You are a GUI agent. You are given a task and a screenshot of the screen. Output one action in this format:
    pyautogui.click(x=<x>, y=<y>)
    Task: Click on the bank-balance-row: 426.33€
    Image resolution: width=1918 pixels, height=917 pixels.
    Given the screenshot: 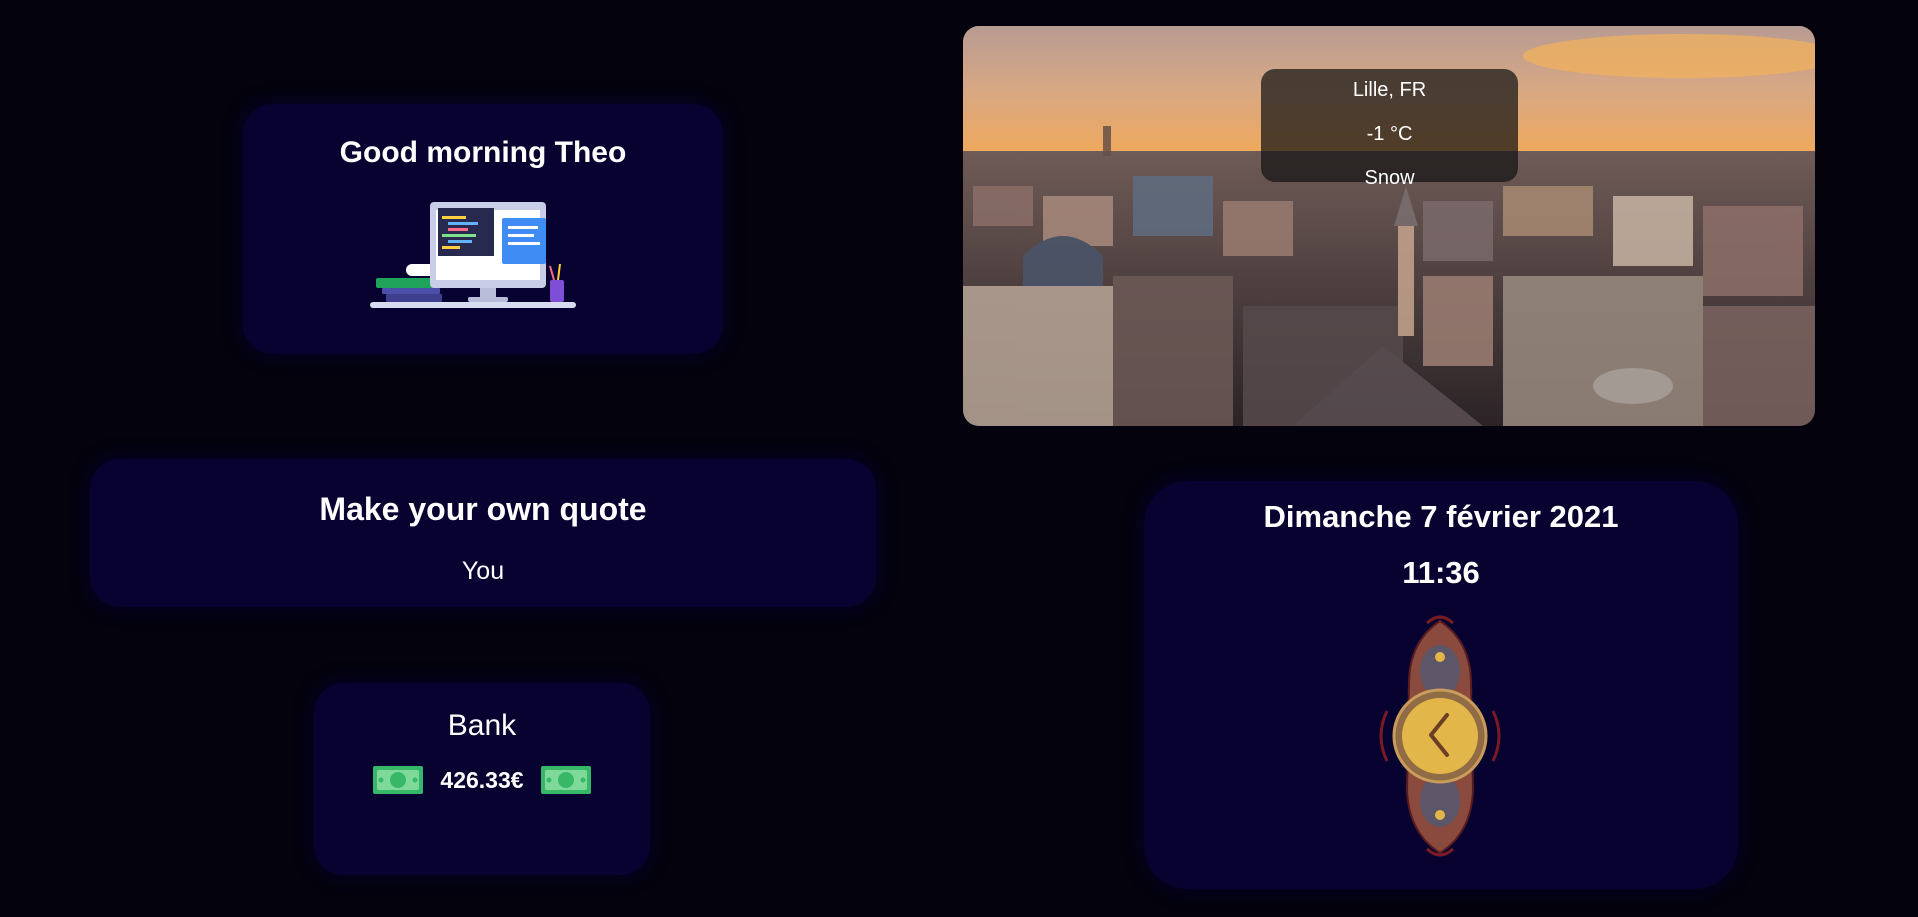 What is the action you would take?
    pyautogui.click(x=482, y=780)
    